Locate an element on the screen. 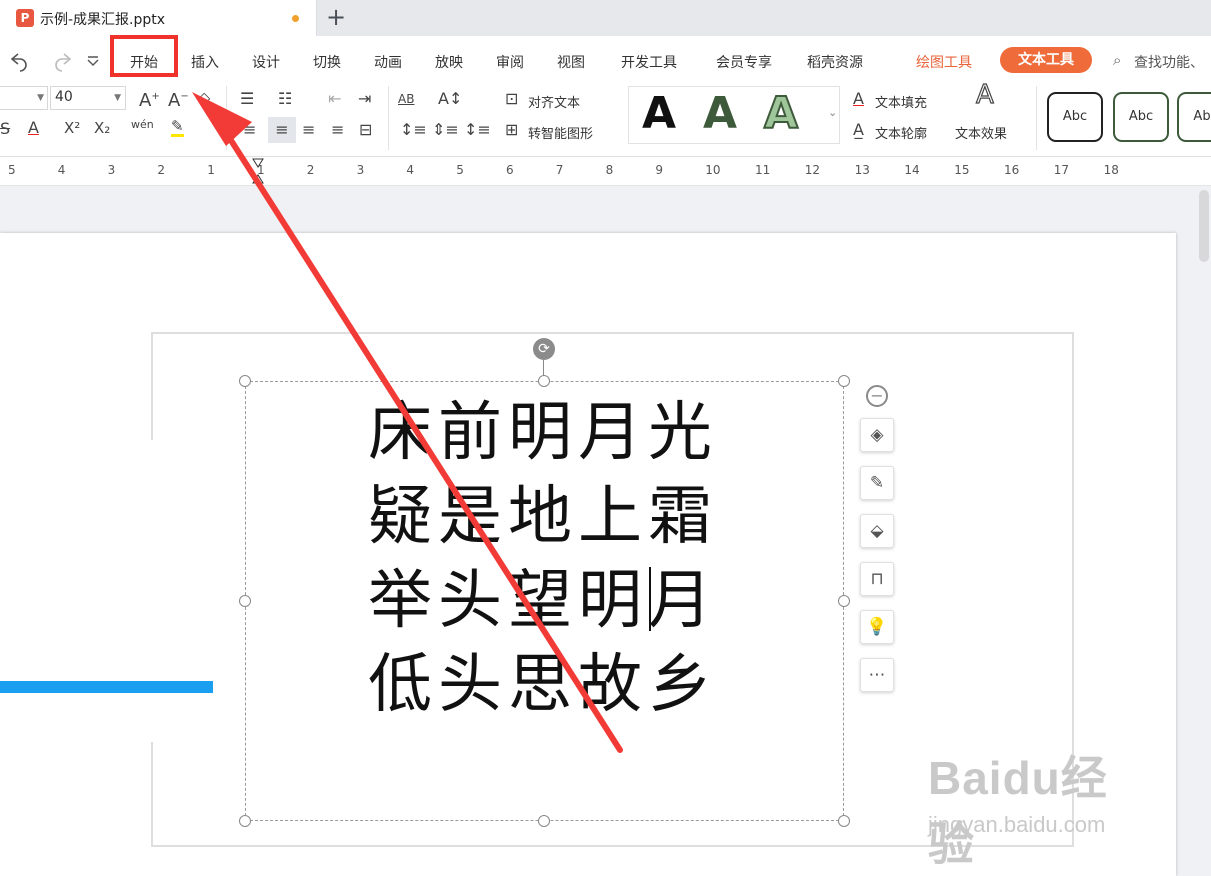 This screenshot has width=1211, height=876. poem-line-1: 床前明月光 is located at coordinates (543, 433).